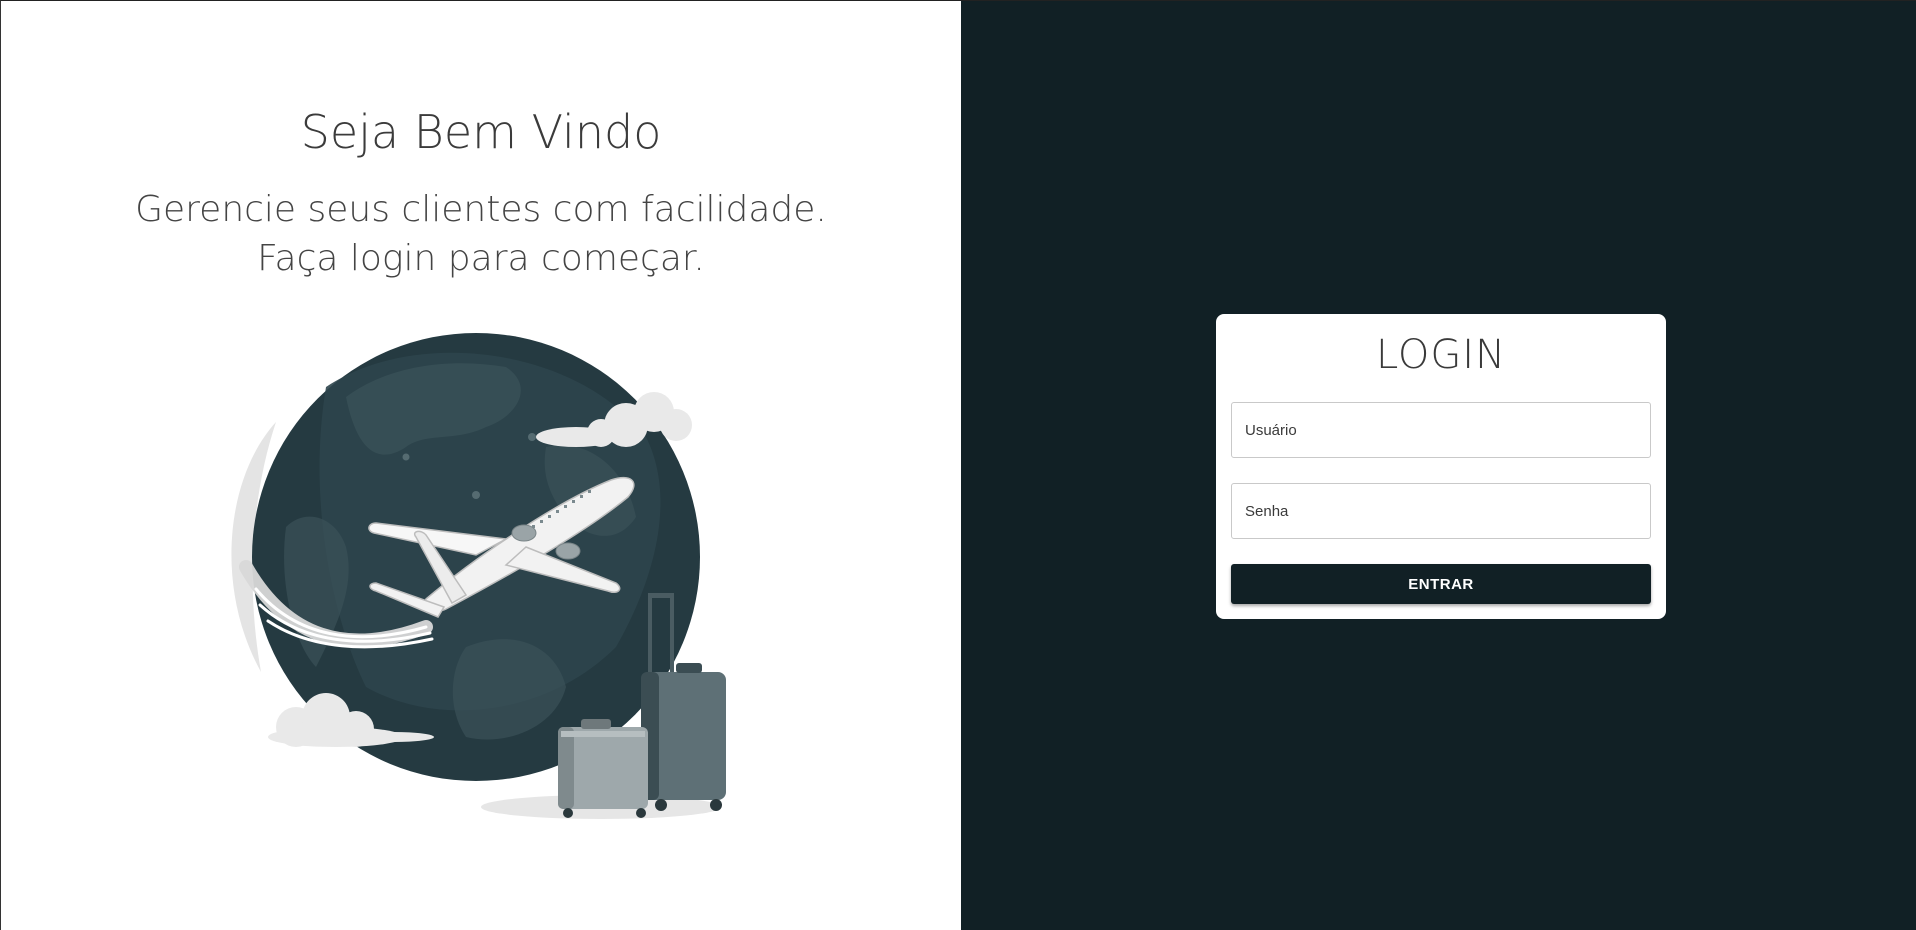 The width and height of the screenshot is (1916, 930). I want to click on travel-illustration, so click(478, 576).